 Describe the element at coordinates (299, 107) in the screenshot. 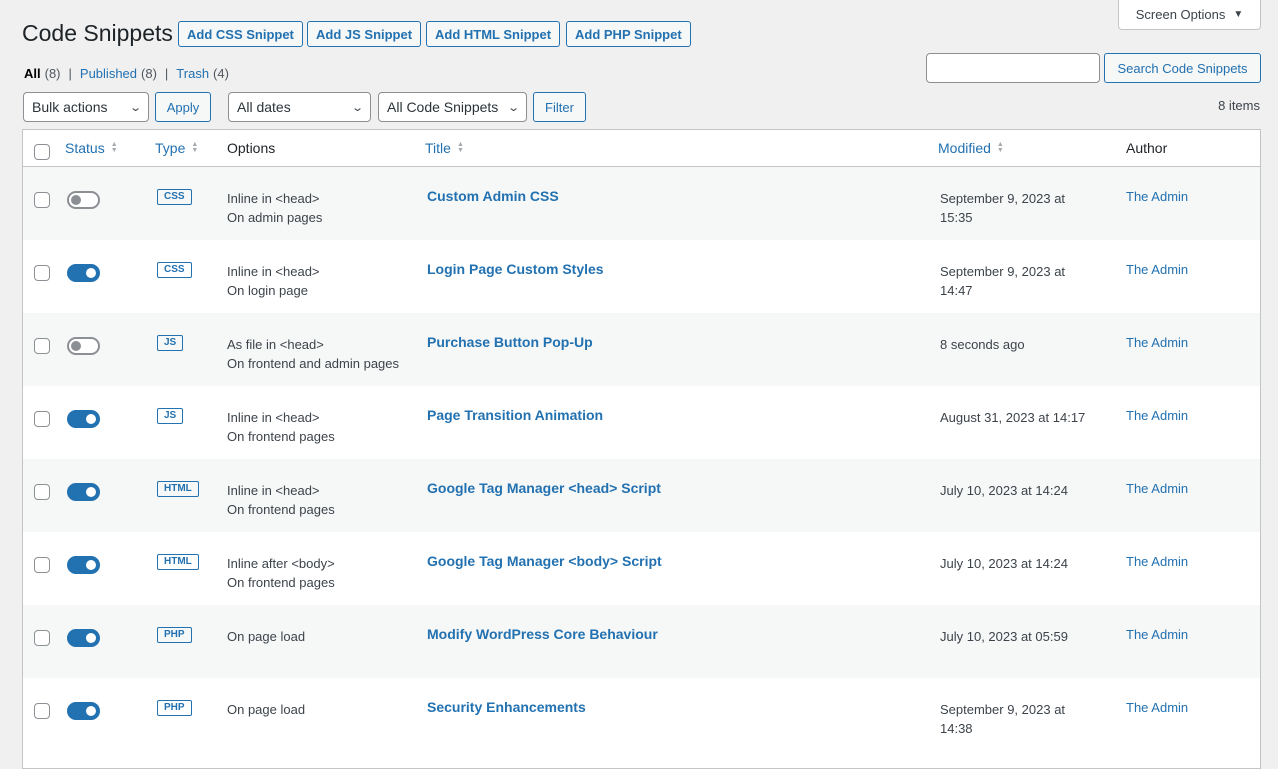

I see `dates-select: All dates ⌄` at that location.